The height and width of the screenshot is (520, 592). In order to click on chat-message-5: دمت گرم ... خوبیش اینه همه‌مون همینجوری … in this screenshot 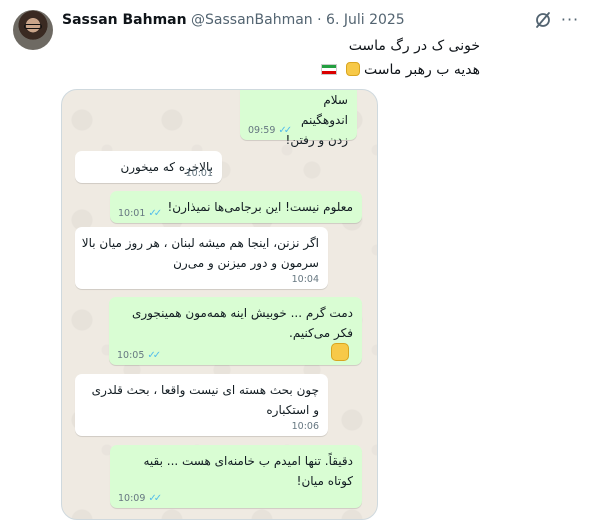, I will do `click(235, 331)`.